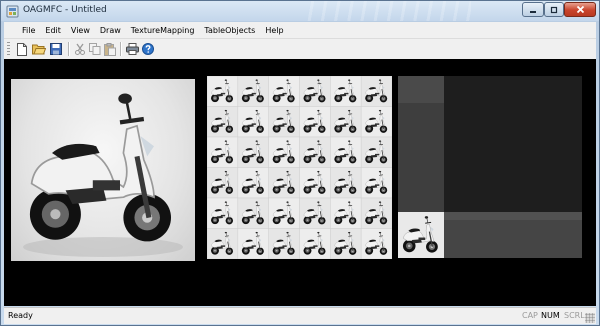 The image size is (600, 326). I want to click on copy-button, so click(95, 49).